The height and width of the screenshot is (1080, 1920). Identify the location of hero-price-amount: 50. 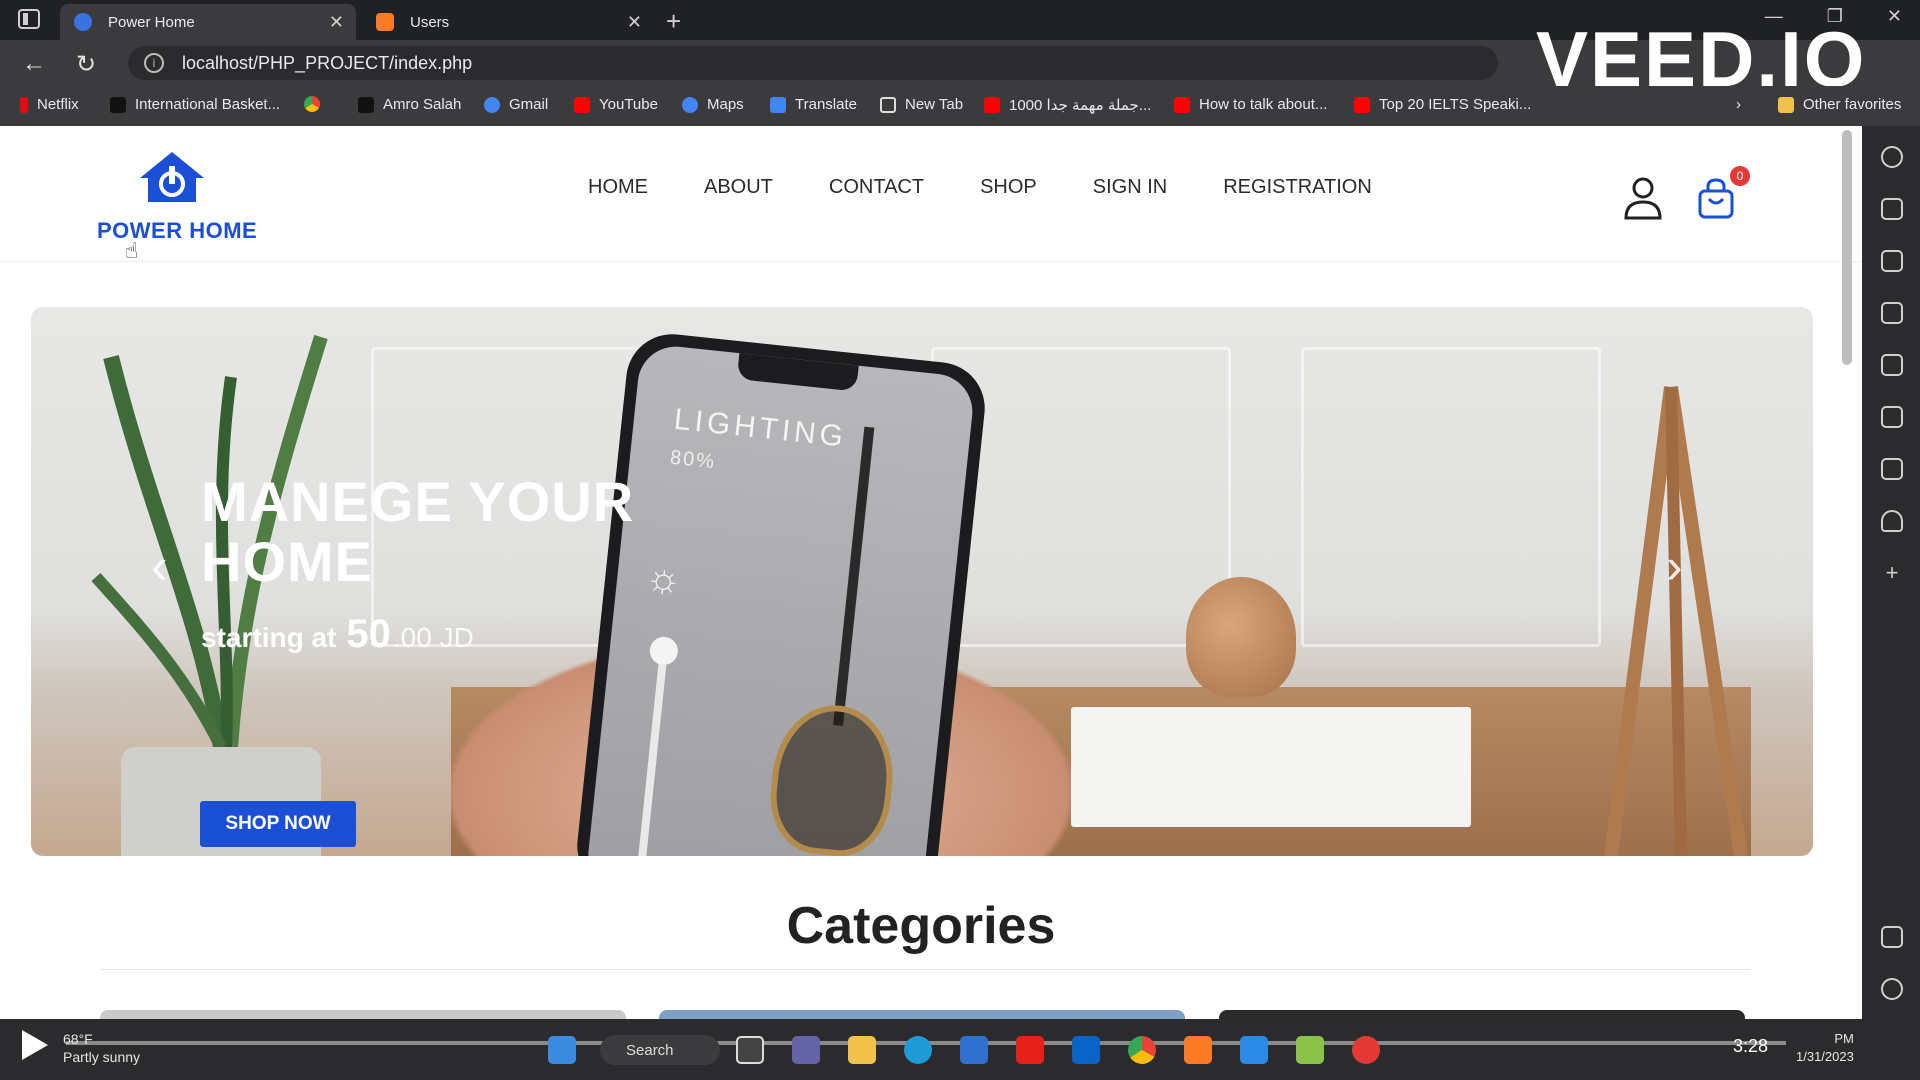
(368, 634).